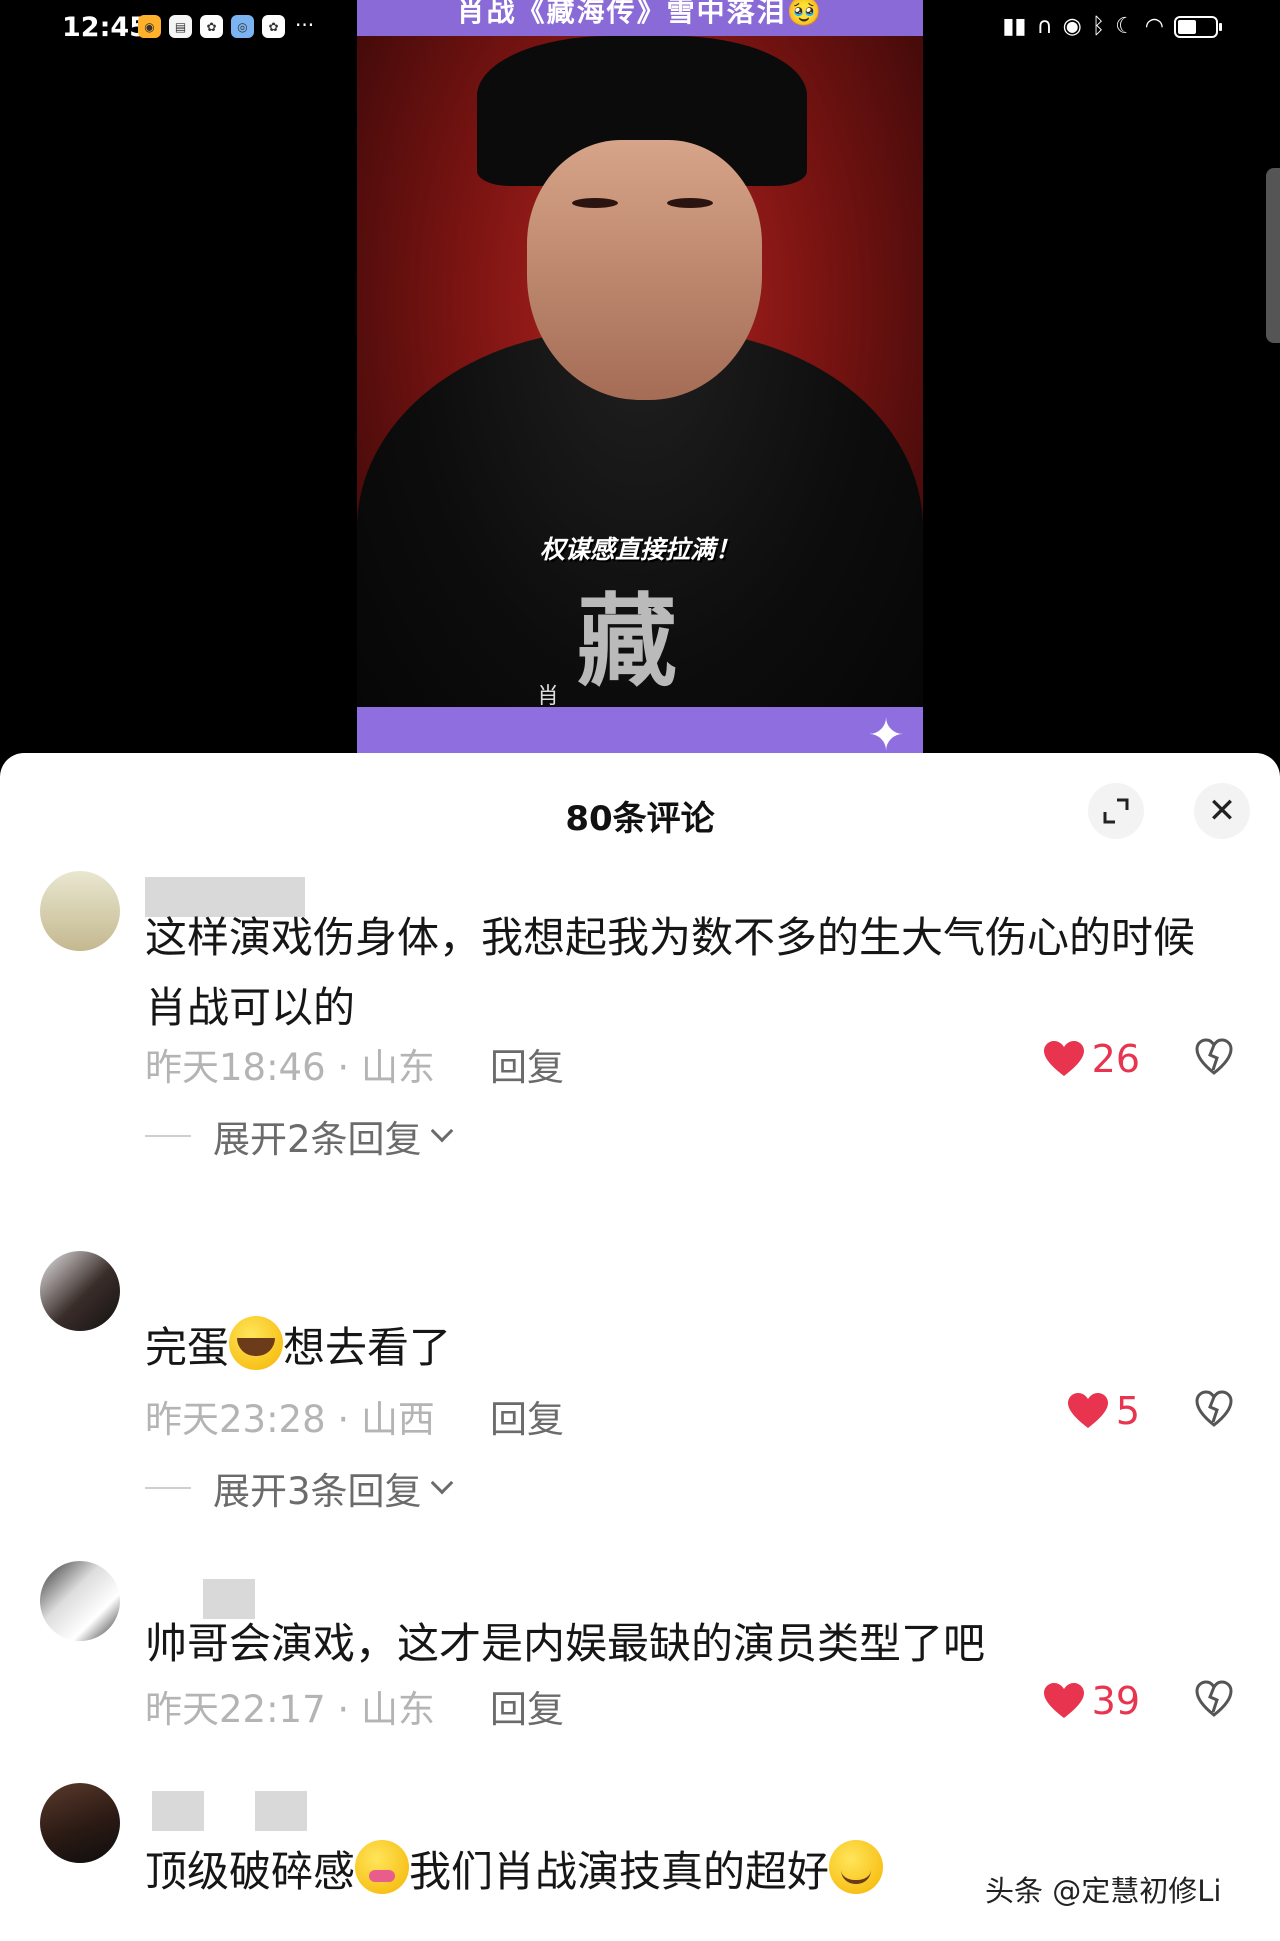 The height and width of the screenshot is (1941, 1280). I want to click on status-time: 12:45, so click(105, 27).